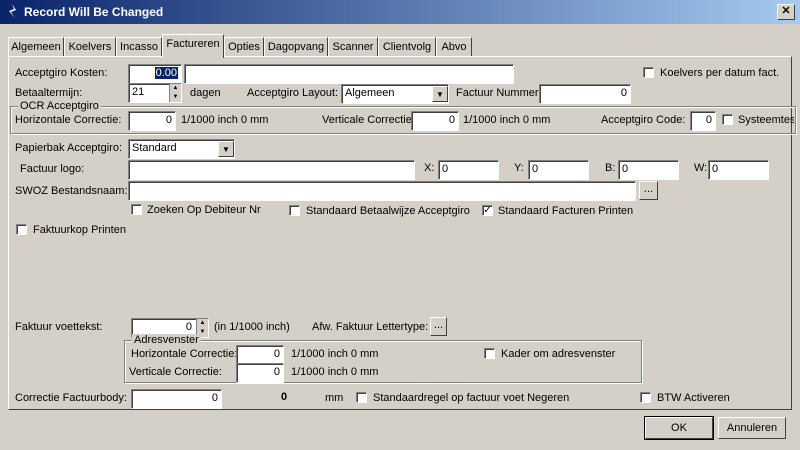 This screenshot has height=450, width=800. What do you see at coordinates (13, 12) in the screenshot?
I see `app-icon` at bounding box center [13, 12].